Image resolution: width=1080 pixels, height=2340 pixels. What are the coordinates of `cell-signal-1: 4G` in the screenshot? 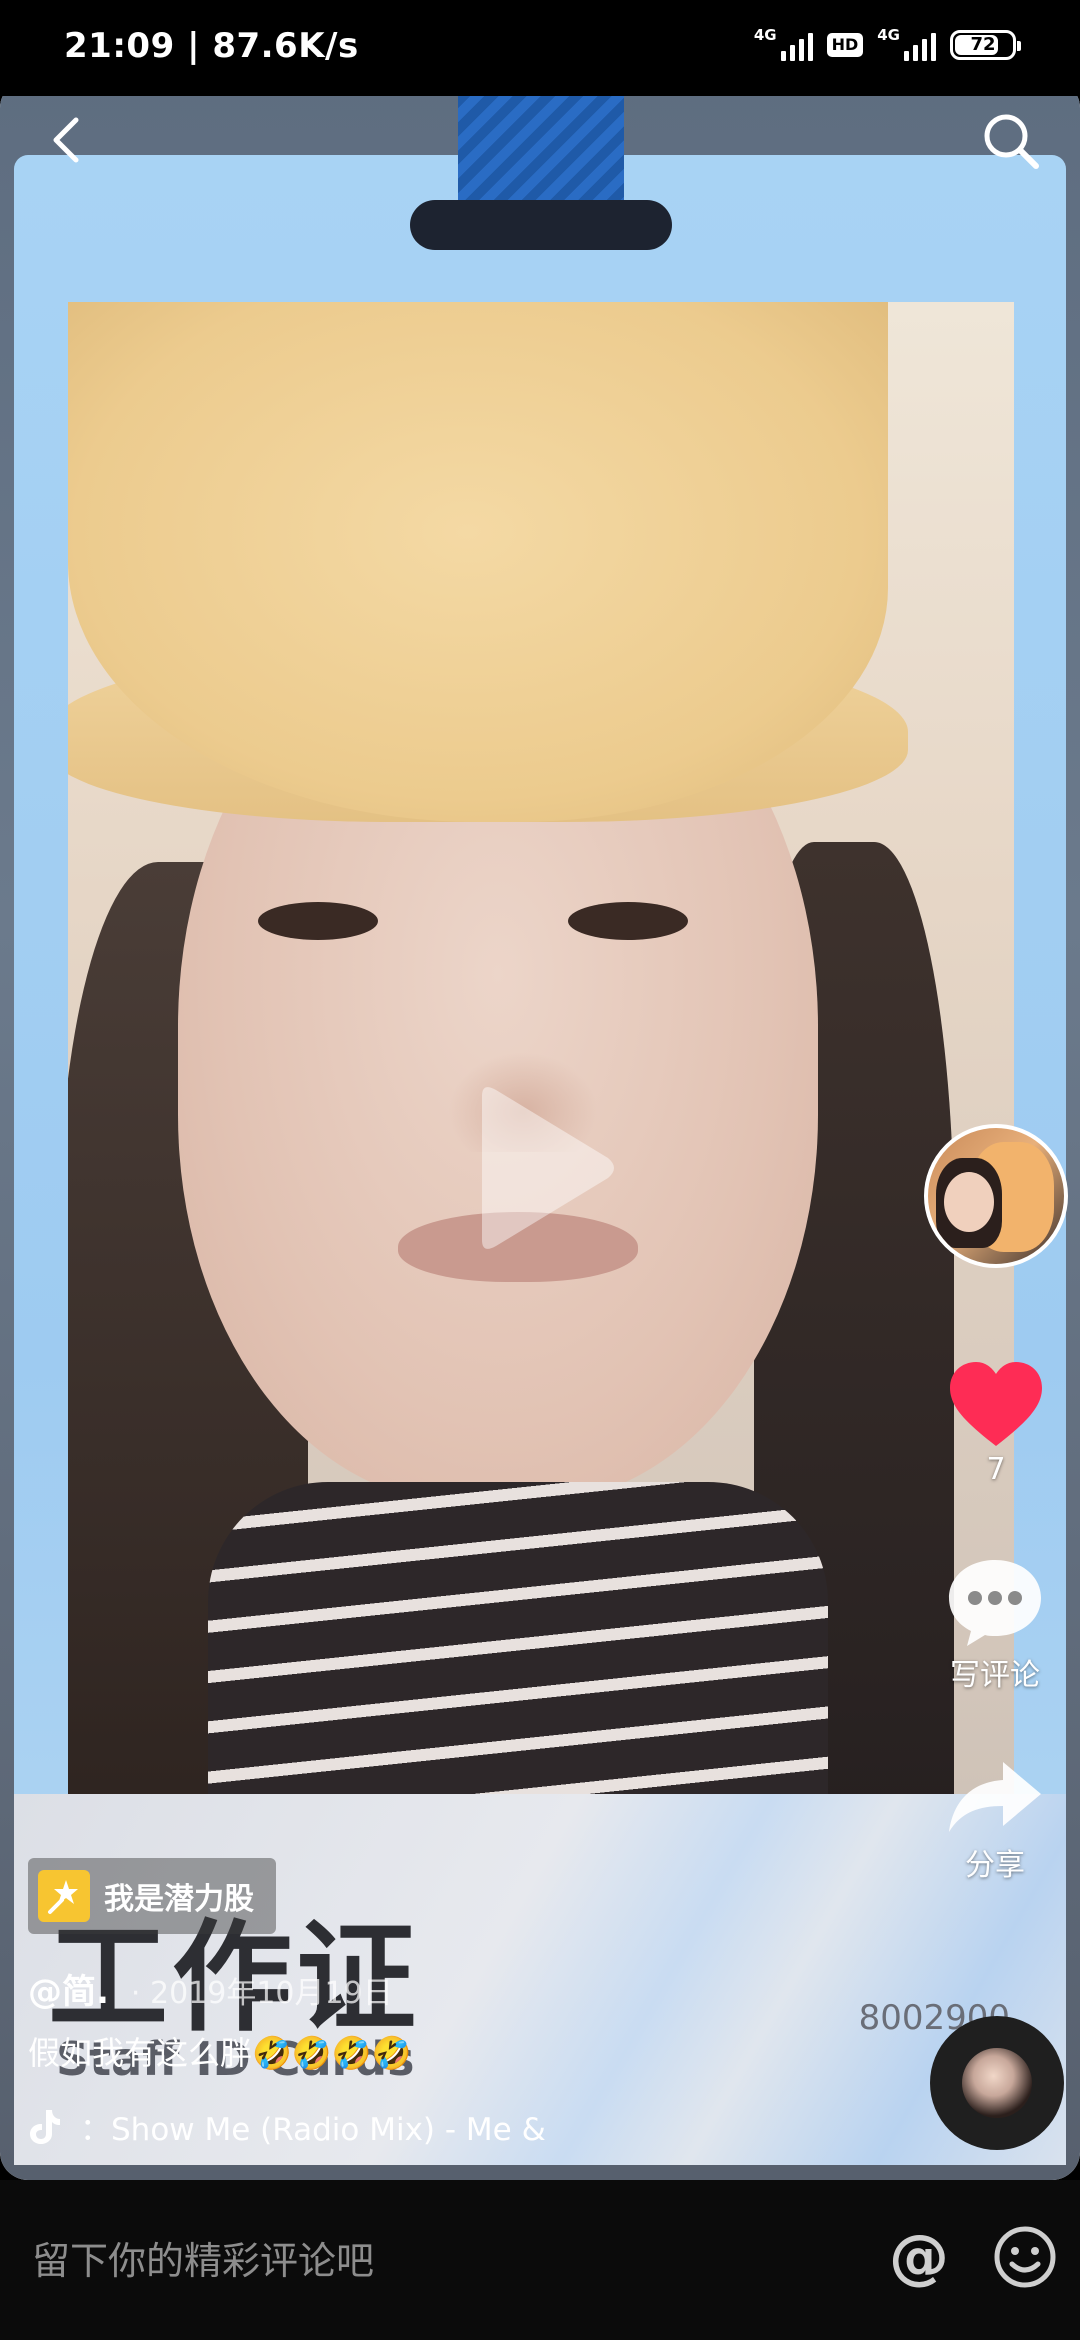 It's located at (783, 44).